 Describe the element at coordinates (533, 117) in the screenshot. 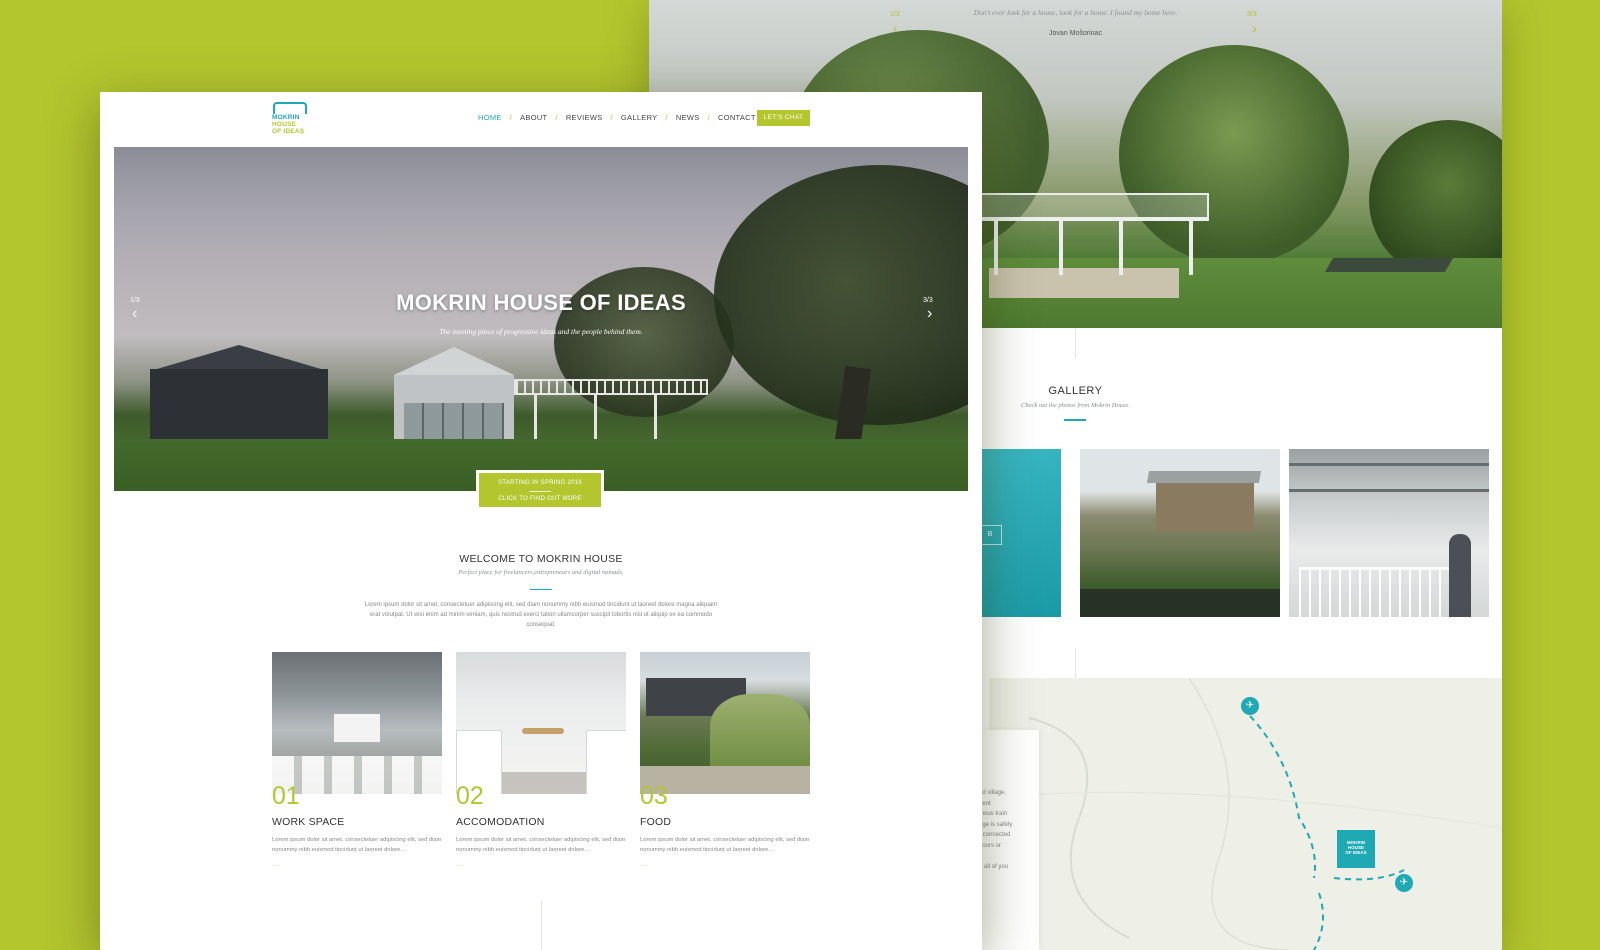

I see `nav-about: ABOUT` at that location.